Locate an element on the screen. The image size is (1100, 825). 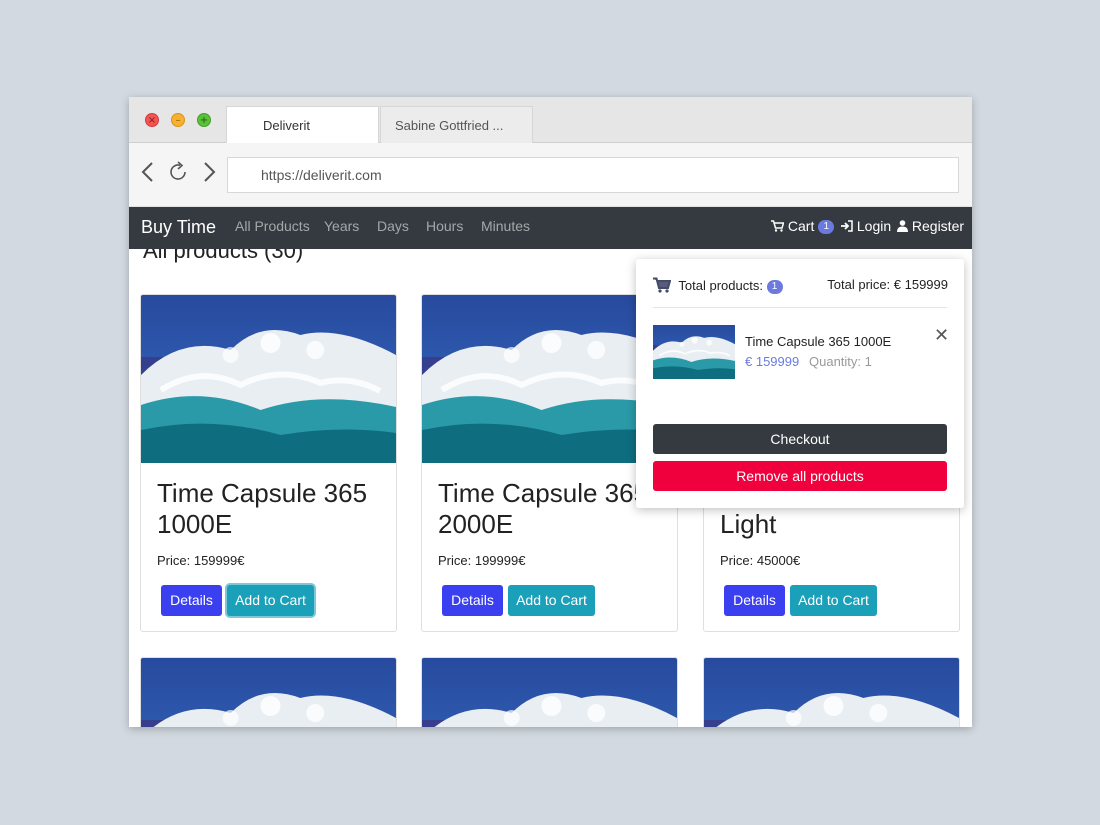
minimize-icon: – is located at coordinates (178, 120).